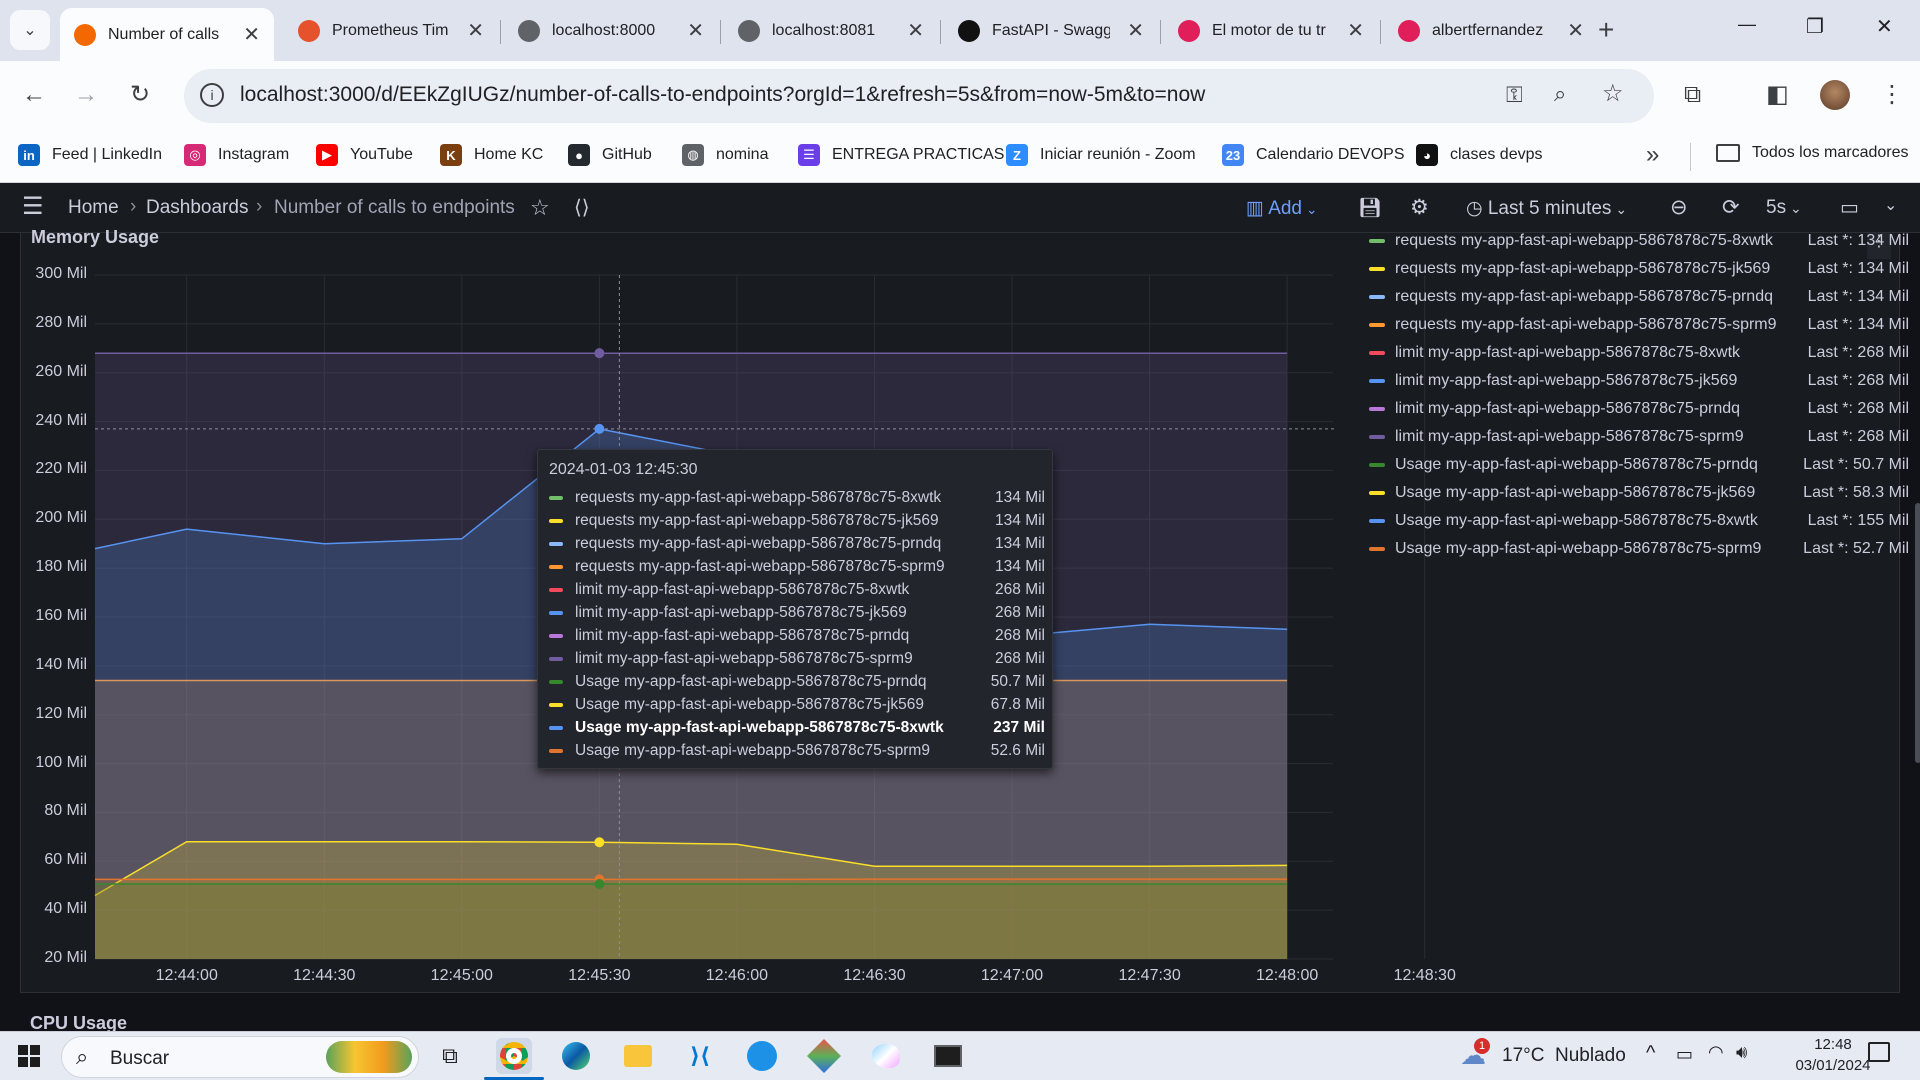  Describe the element at coordinates (391, 30) in the screenshot. I see `browser-tab: Prometheus Tim ✕` at that location.